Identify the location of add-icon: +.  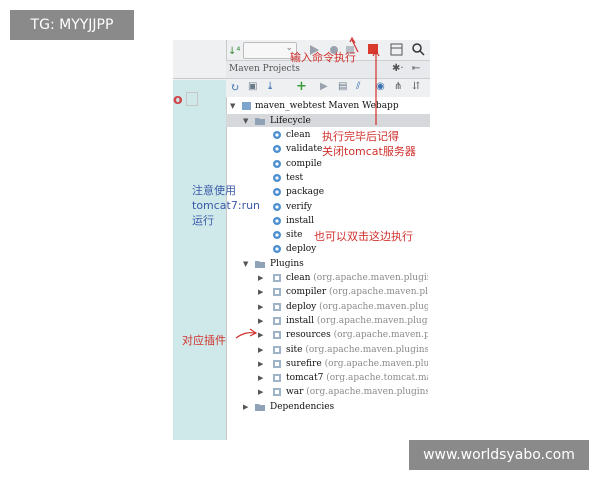
(301, 86).